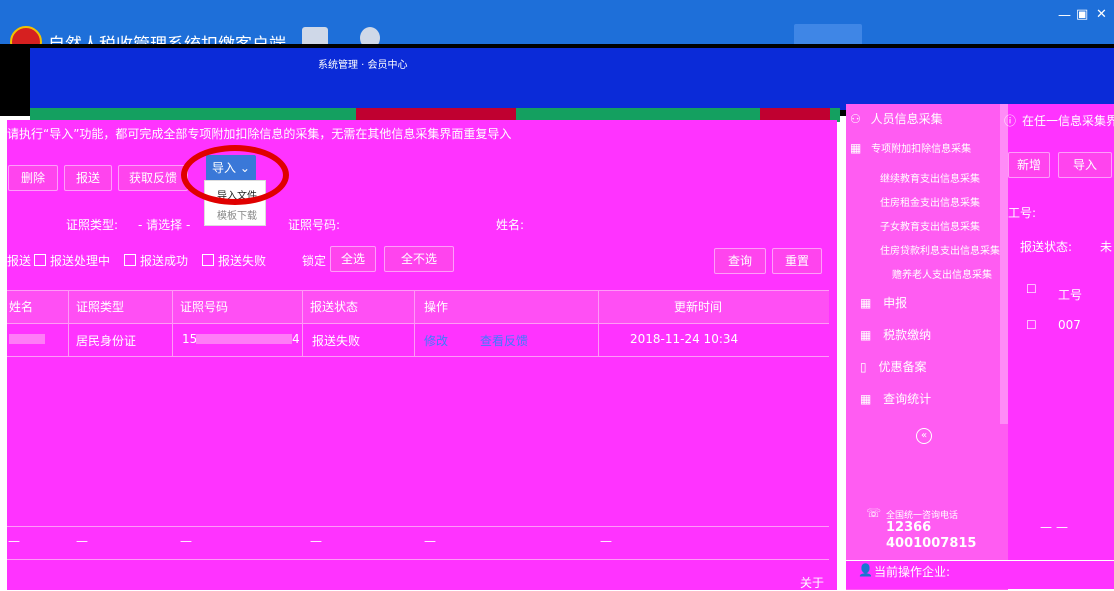  I want to click on sidebar-section-declare: ▦ 申报, so click(883, 302).